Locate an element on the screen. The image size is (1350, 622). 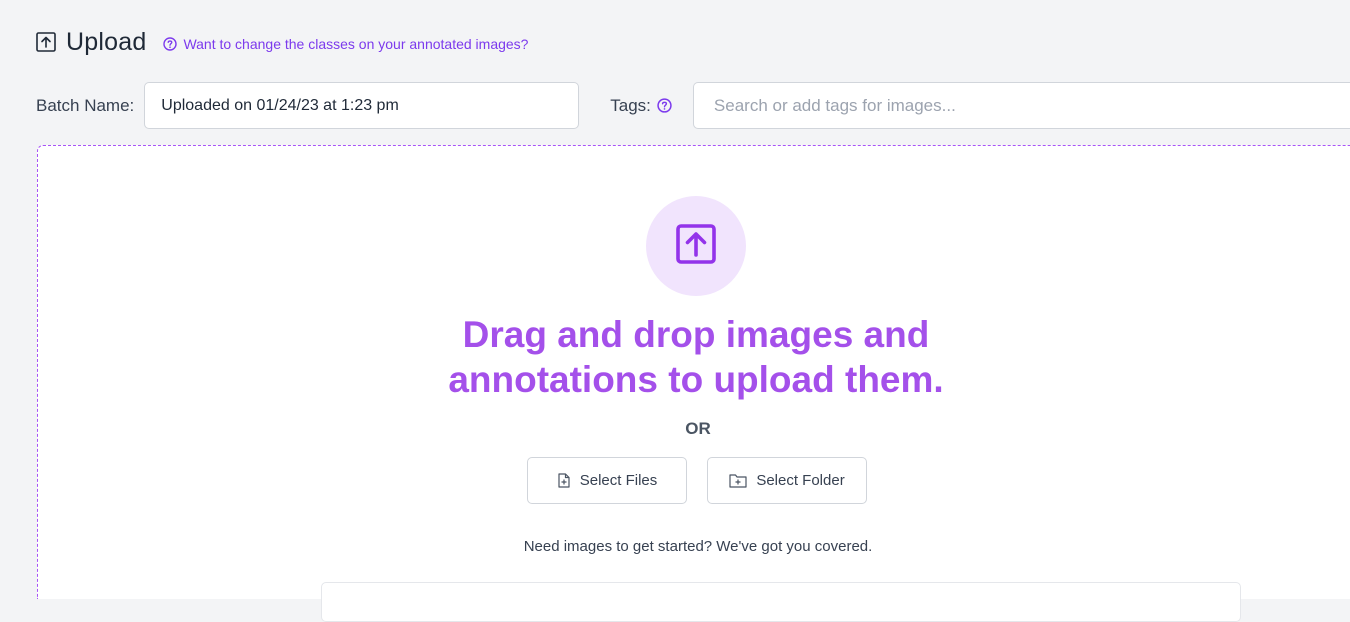
tags-label-group: Tags: is located at coordinates (641, 106).